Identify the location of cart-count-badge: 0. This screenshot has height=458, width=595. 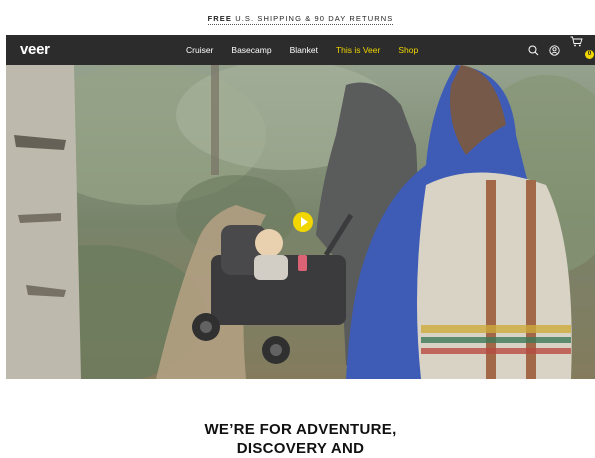
(589, 54).